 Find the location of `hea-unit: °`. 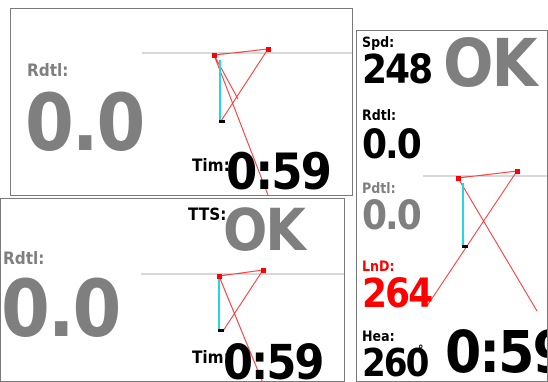

hea-unit: ° is located at coordinates (421, 350).